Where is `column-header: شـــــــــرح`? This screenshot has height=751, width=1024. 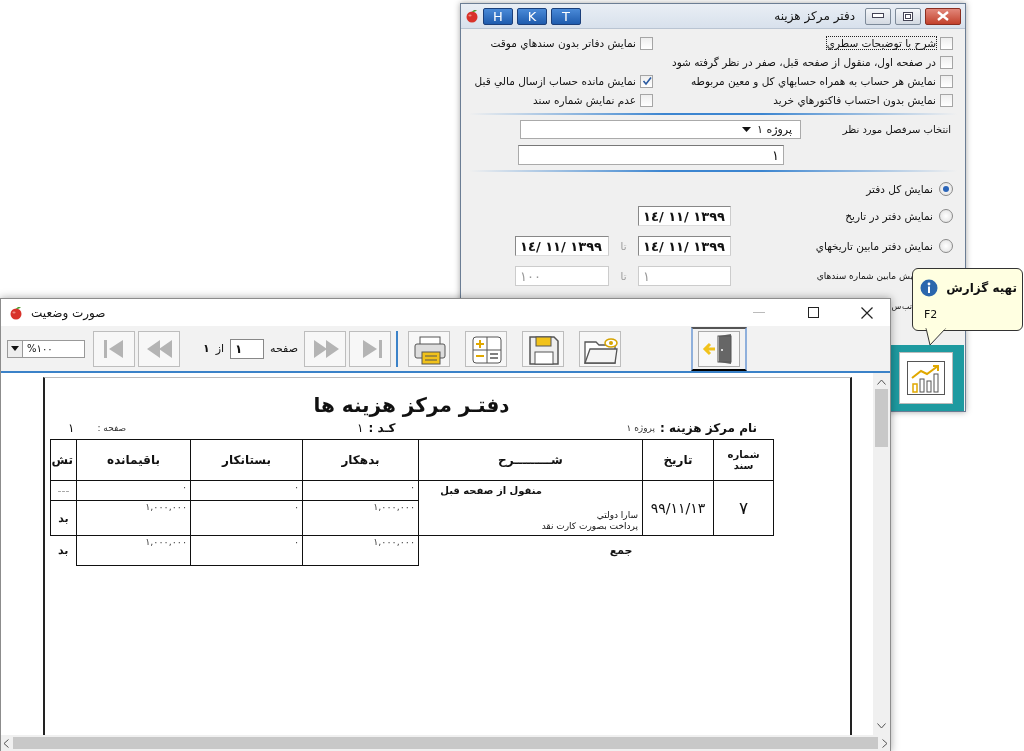 column-header: شـــــــــرح is located at coordinates (530, 460).